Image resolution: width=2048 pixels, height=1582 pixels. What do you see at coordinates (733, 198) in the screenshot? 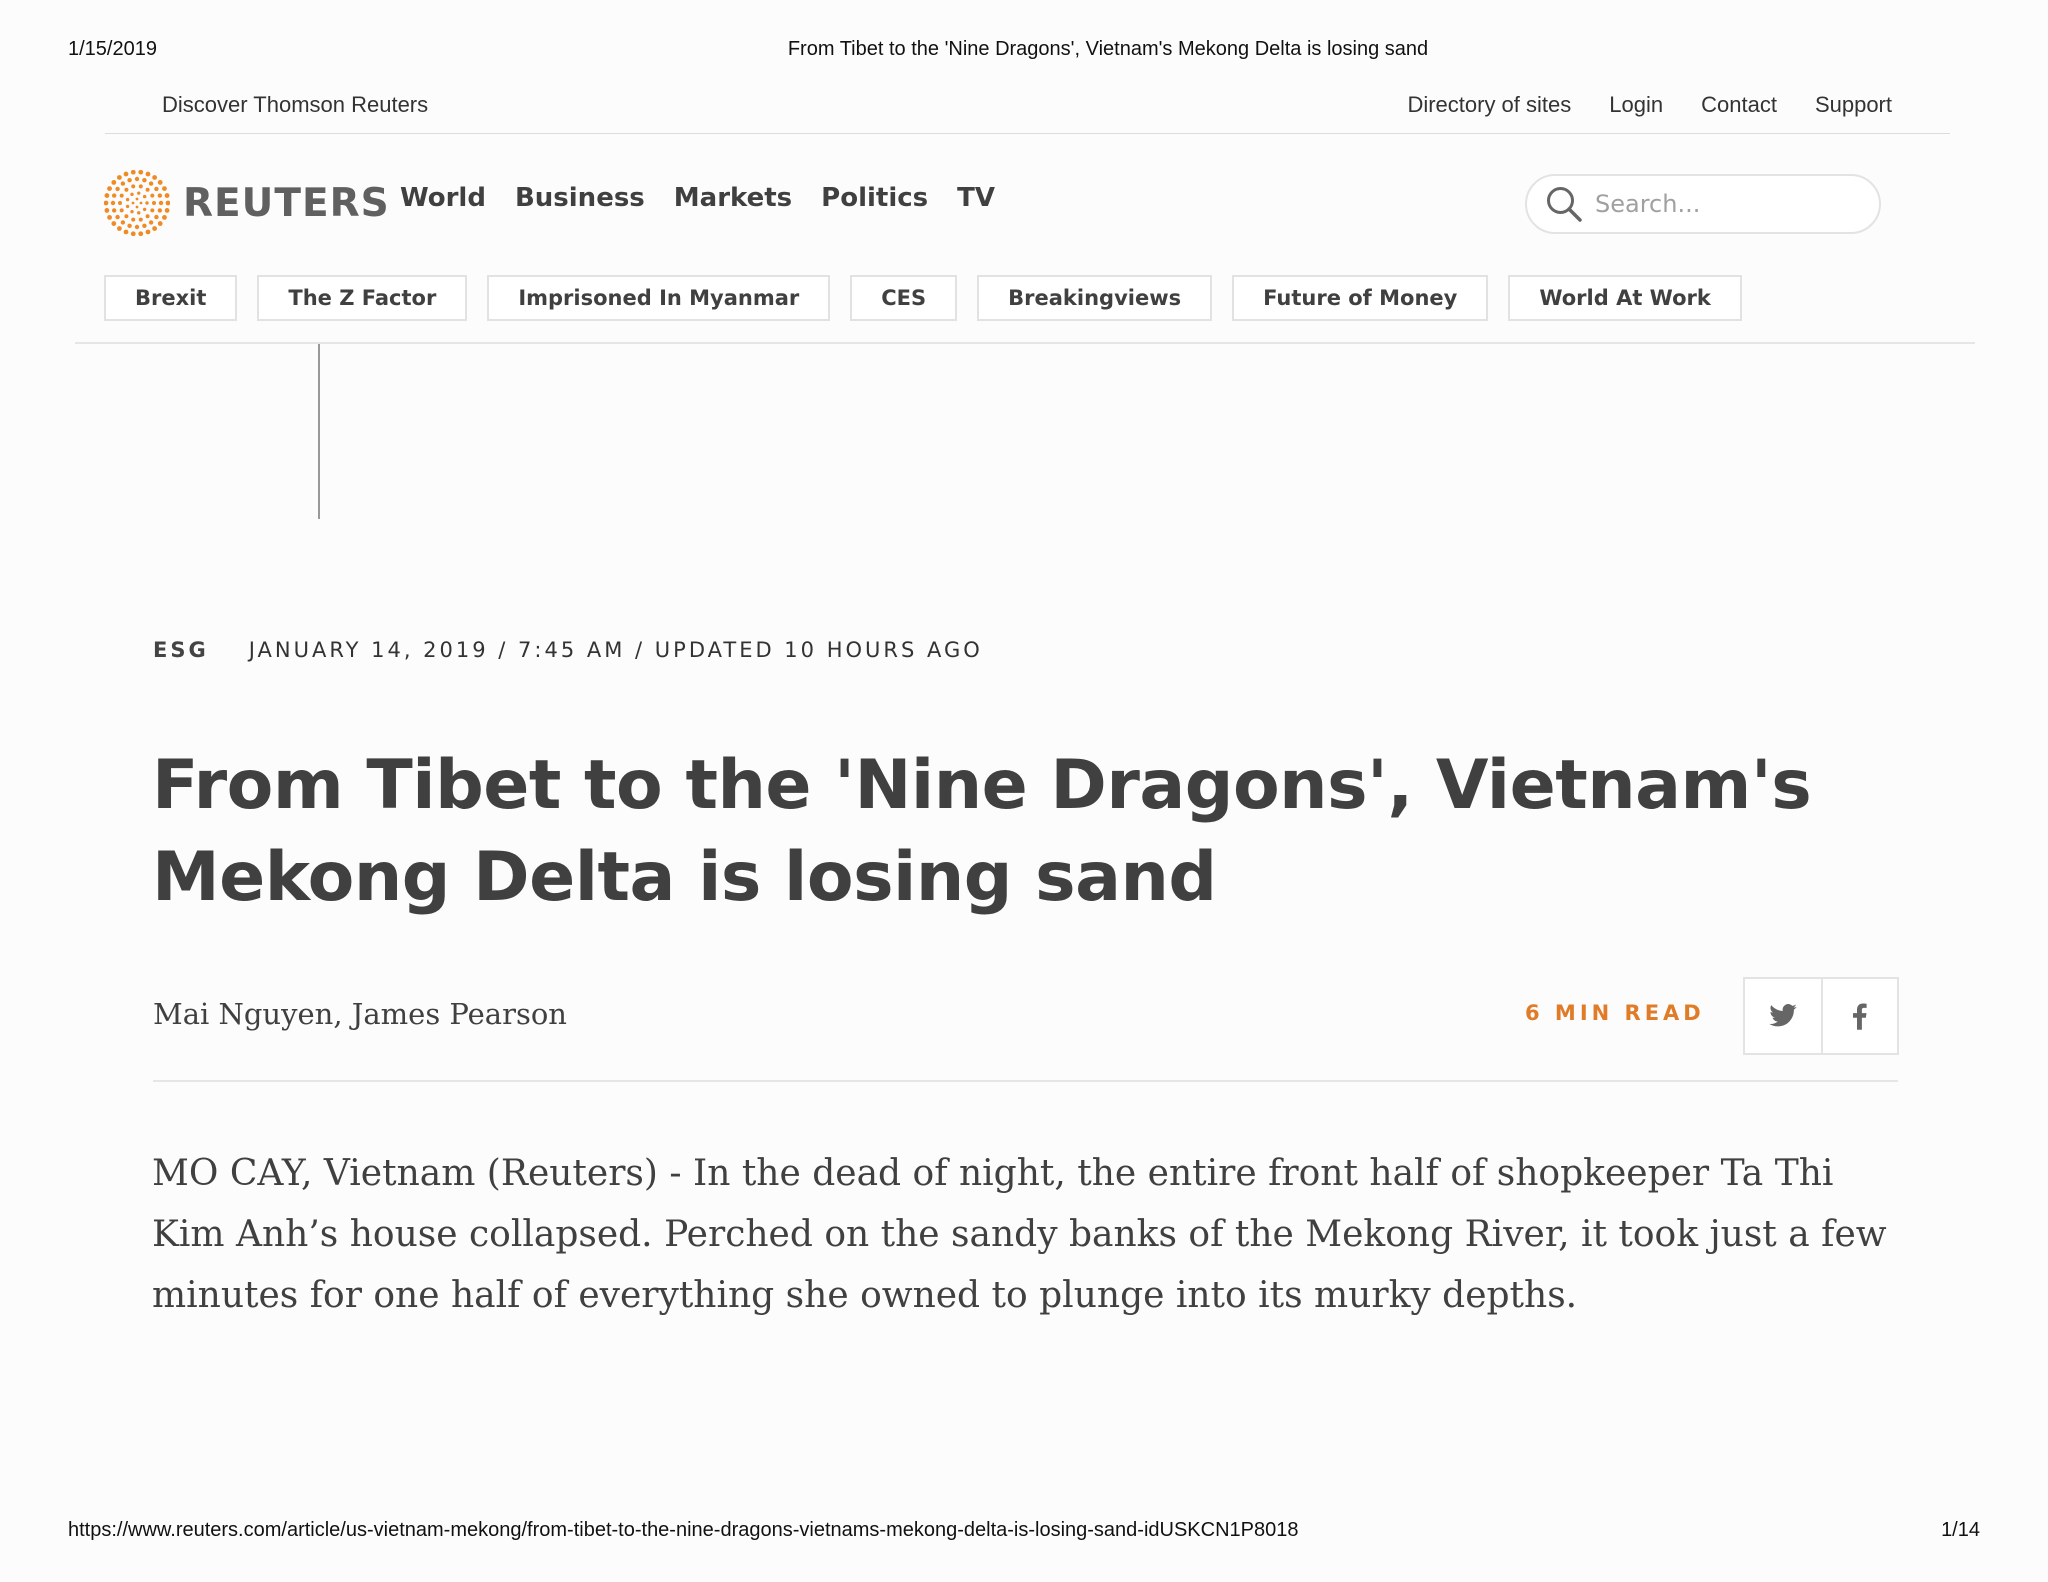
I see `nav-item-markets: Markets` at bounding box center [733, 198].